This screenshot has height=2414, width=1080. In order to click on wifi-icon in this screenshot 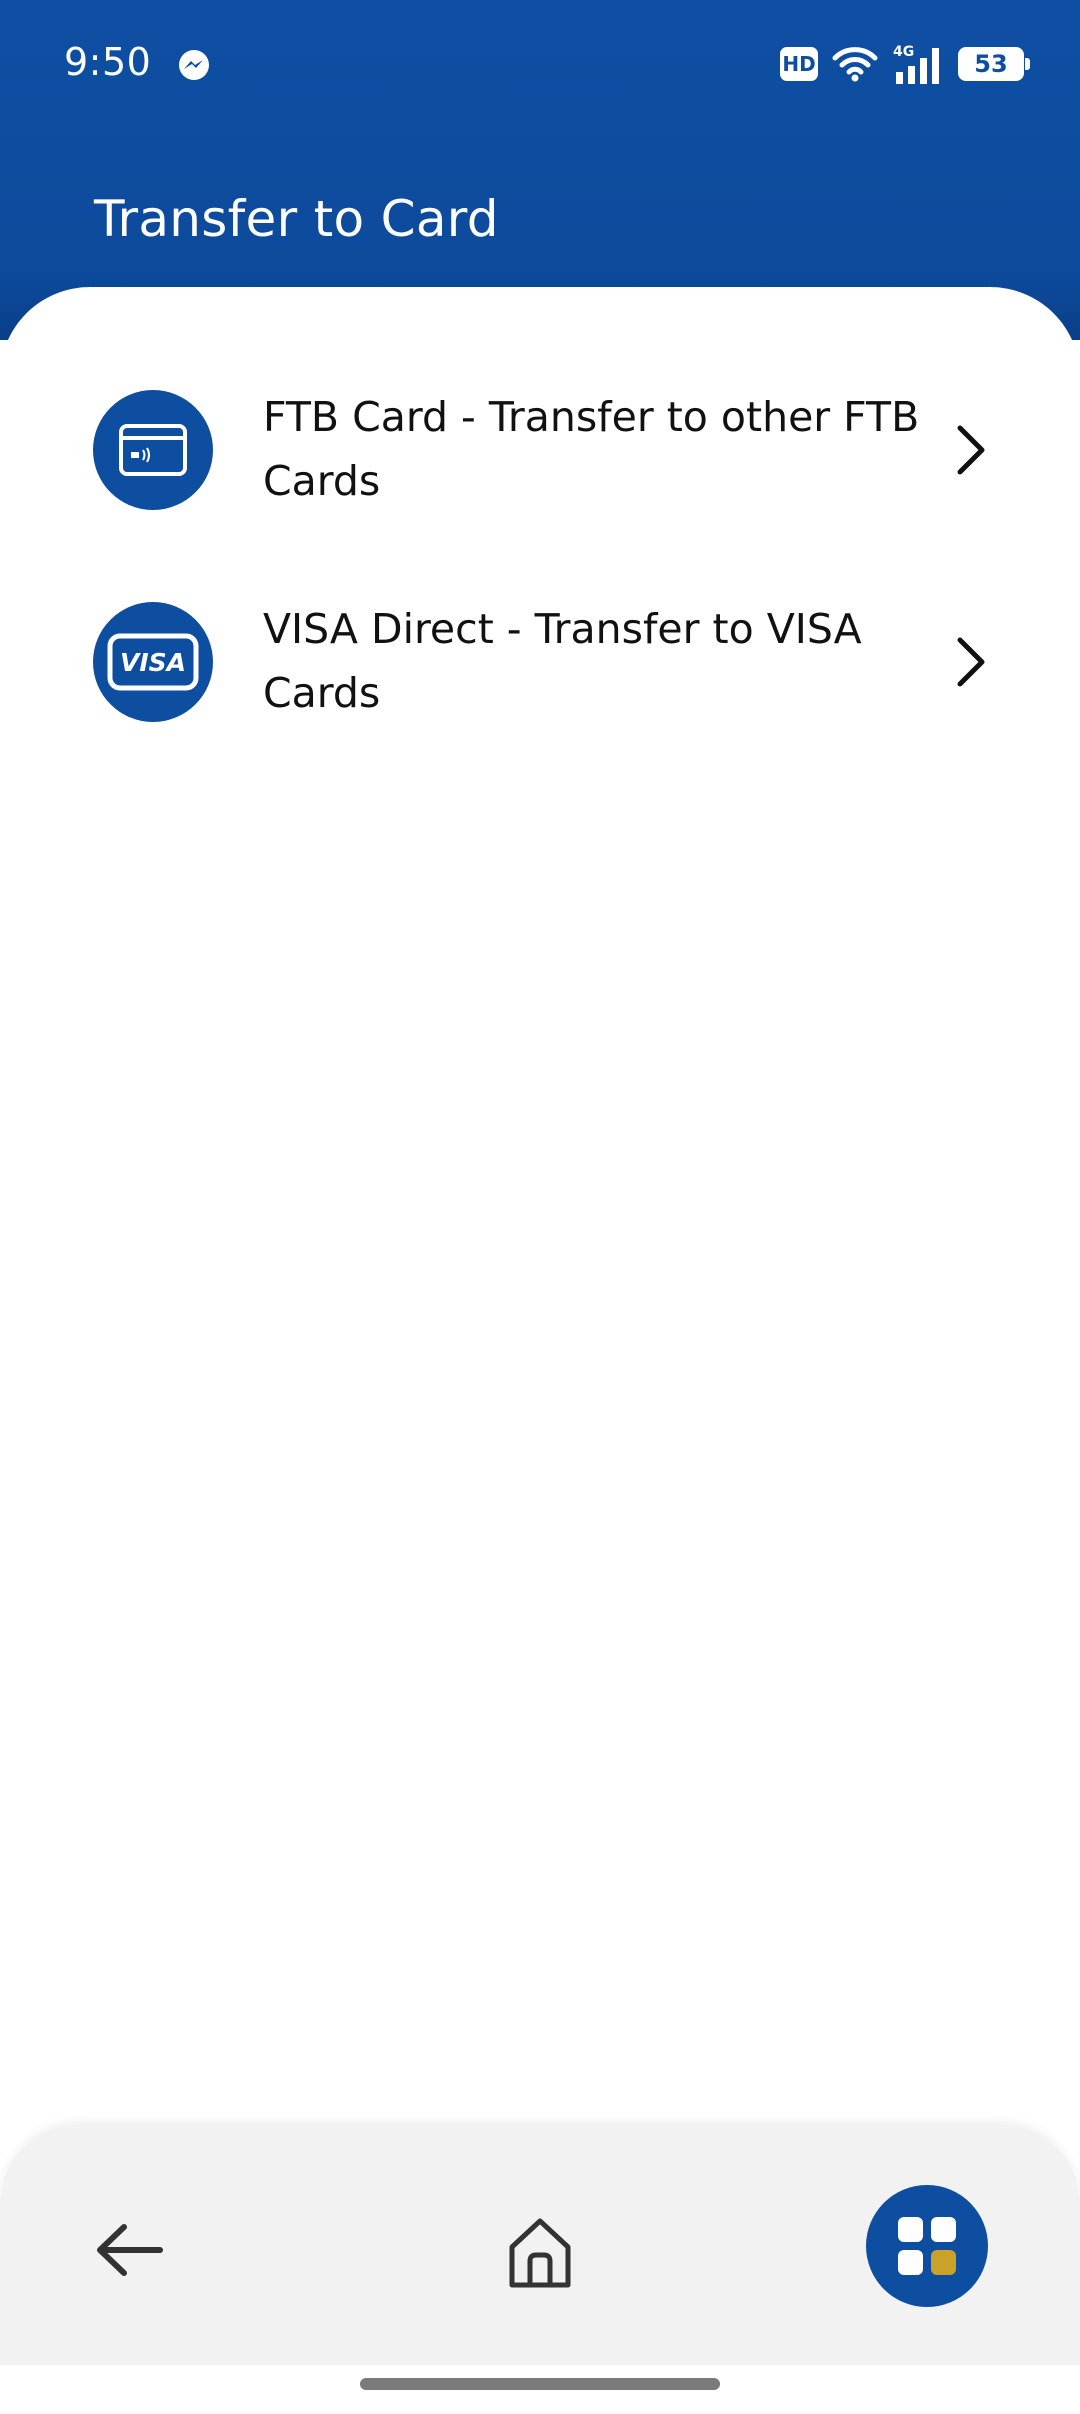, I will do `click(855, 64)`.